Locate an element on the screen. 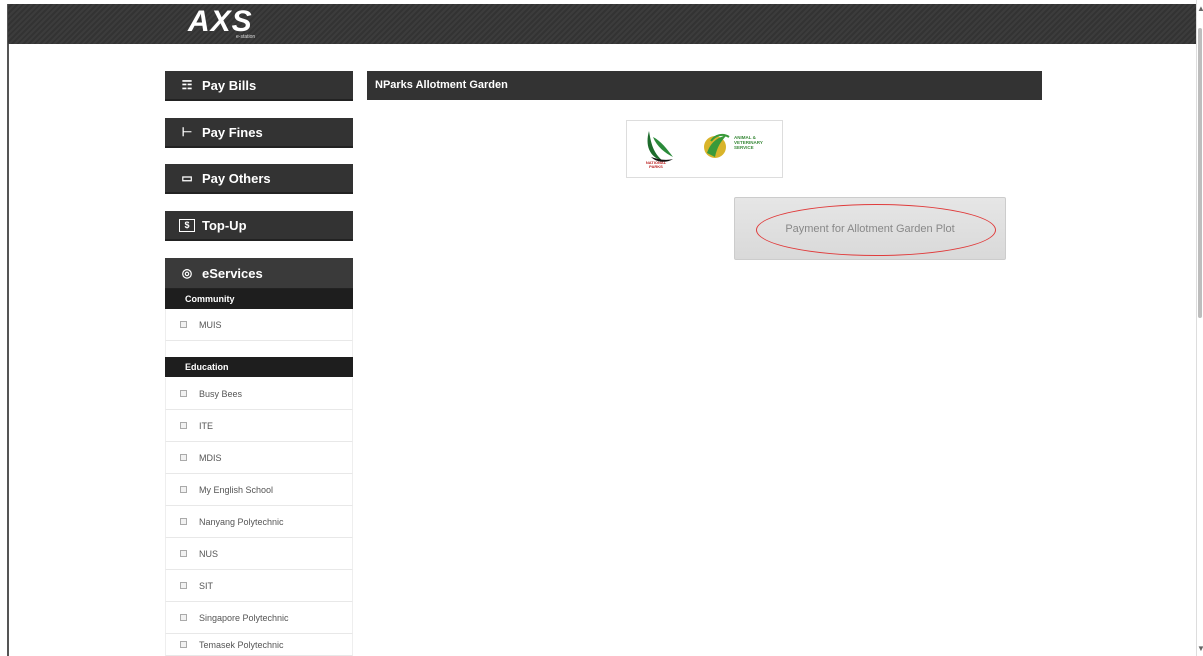  list-item-label: SIT is located at coordinates (206, 585).